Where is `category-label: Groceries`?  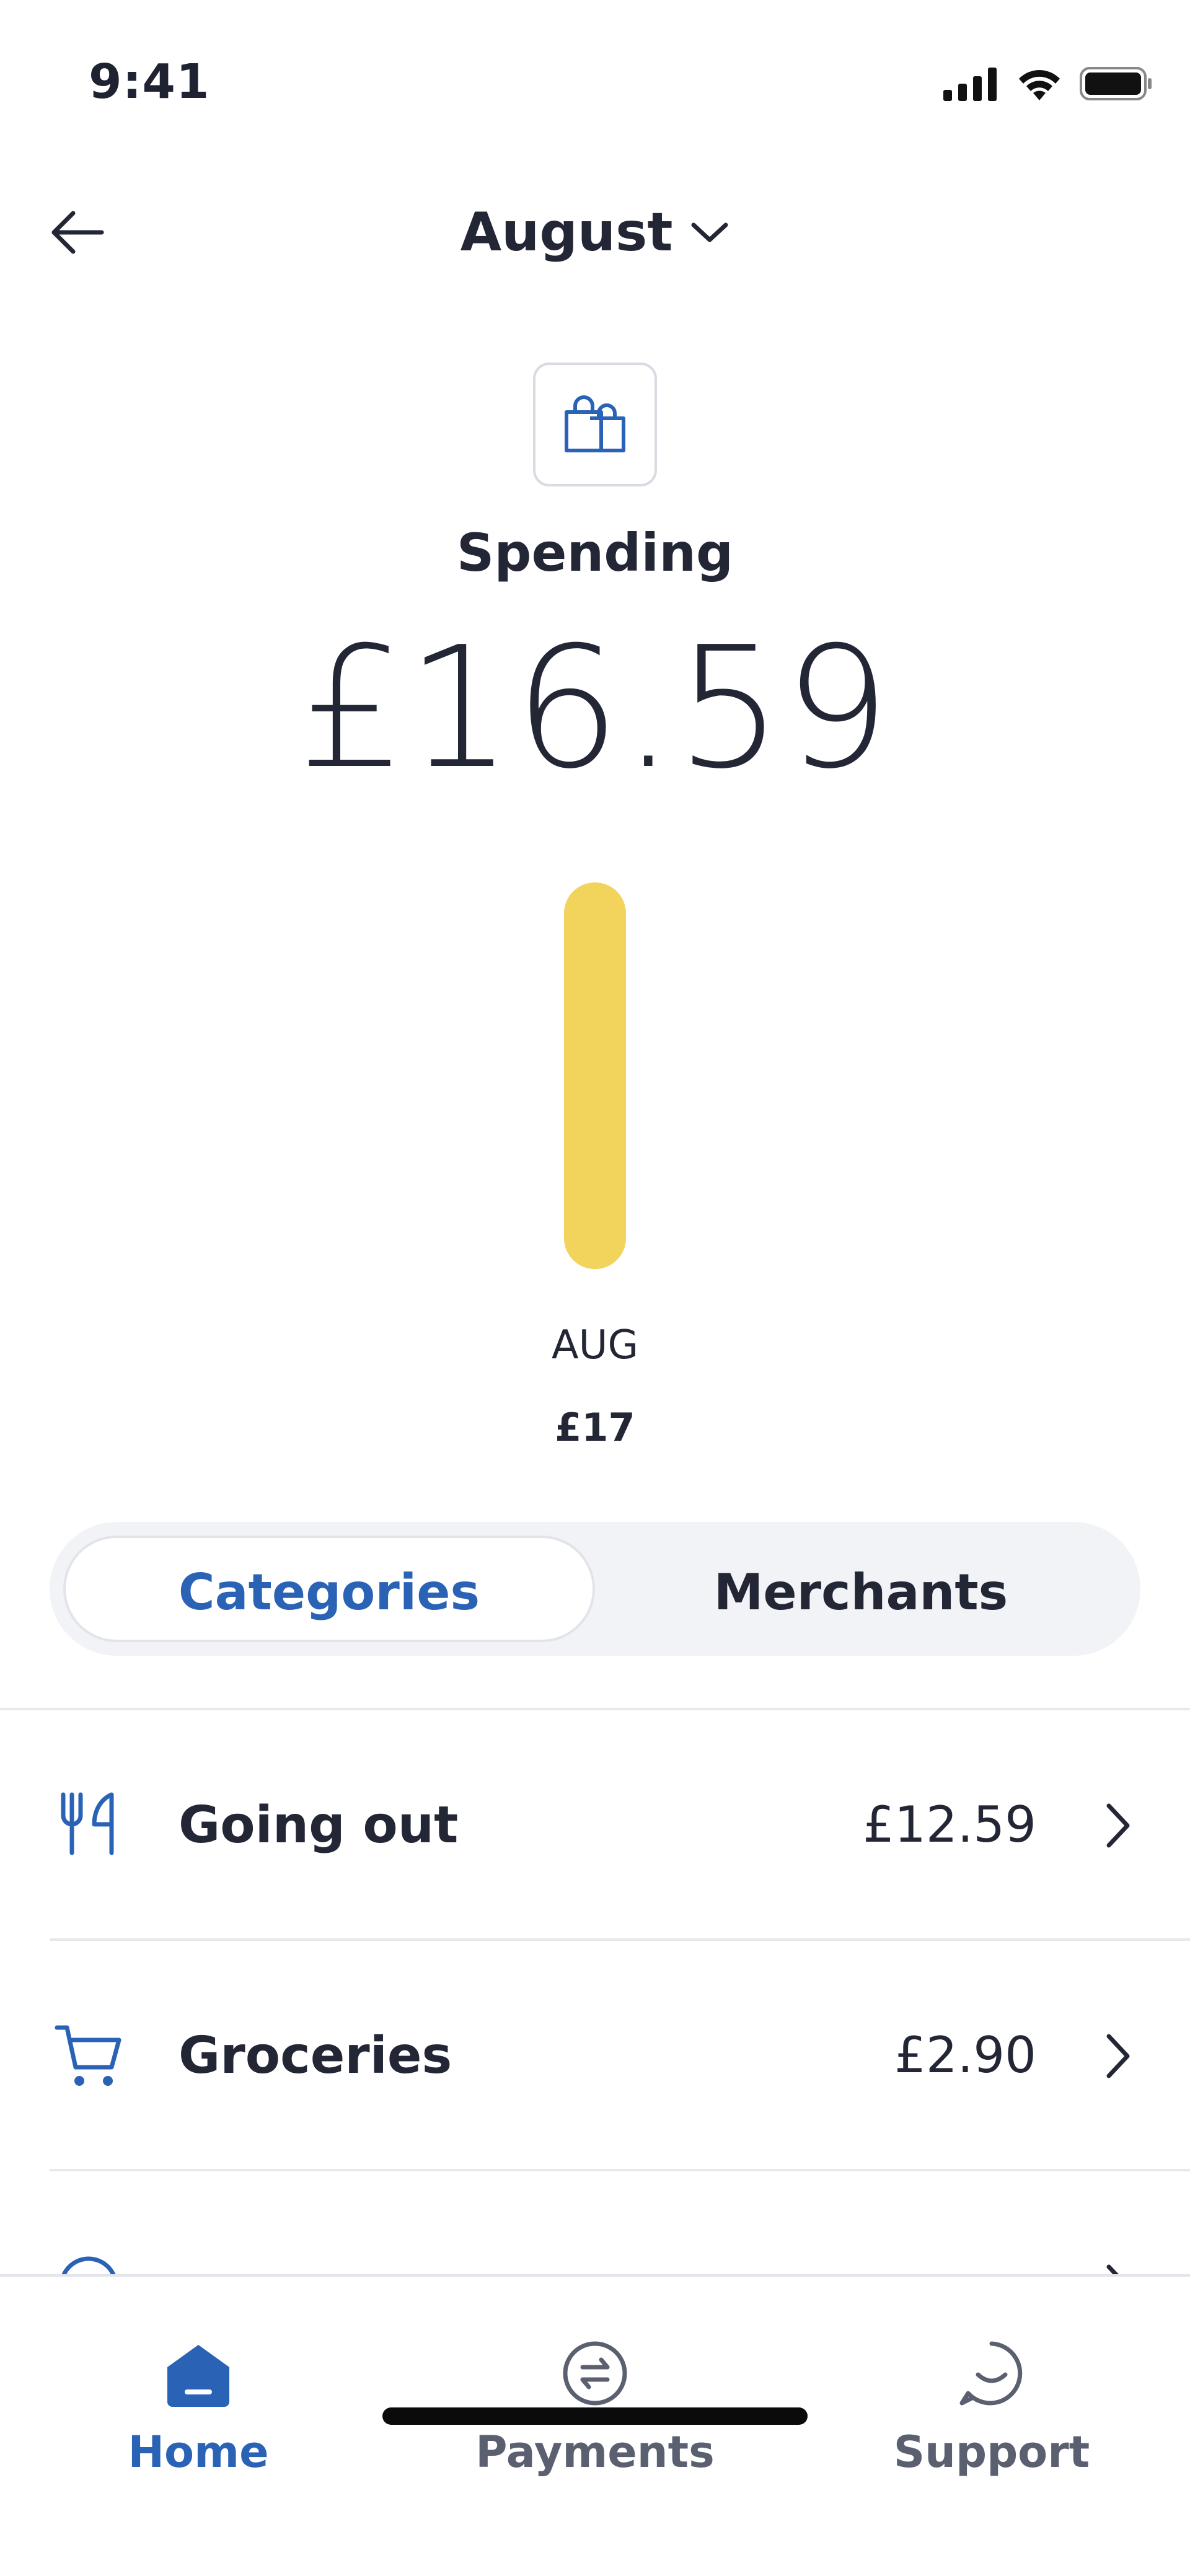 category-label: Groceries is located at coordinates (315, 2055).